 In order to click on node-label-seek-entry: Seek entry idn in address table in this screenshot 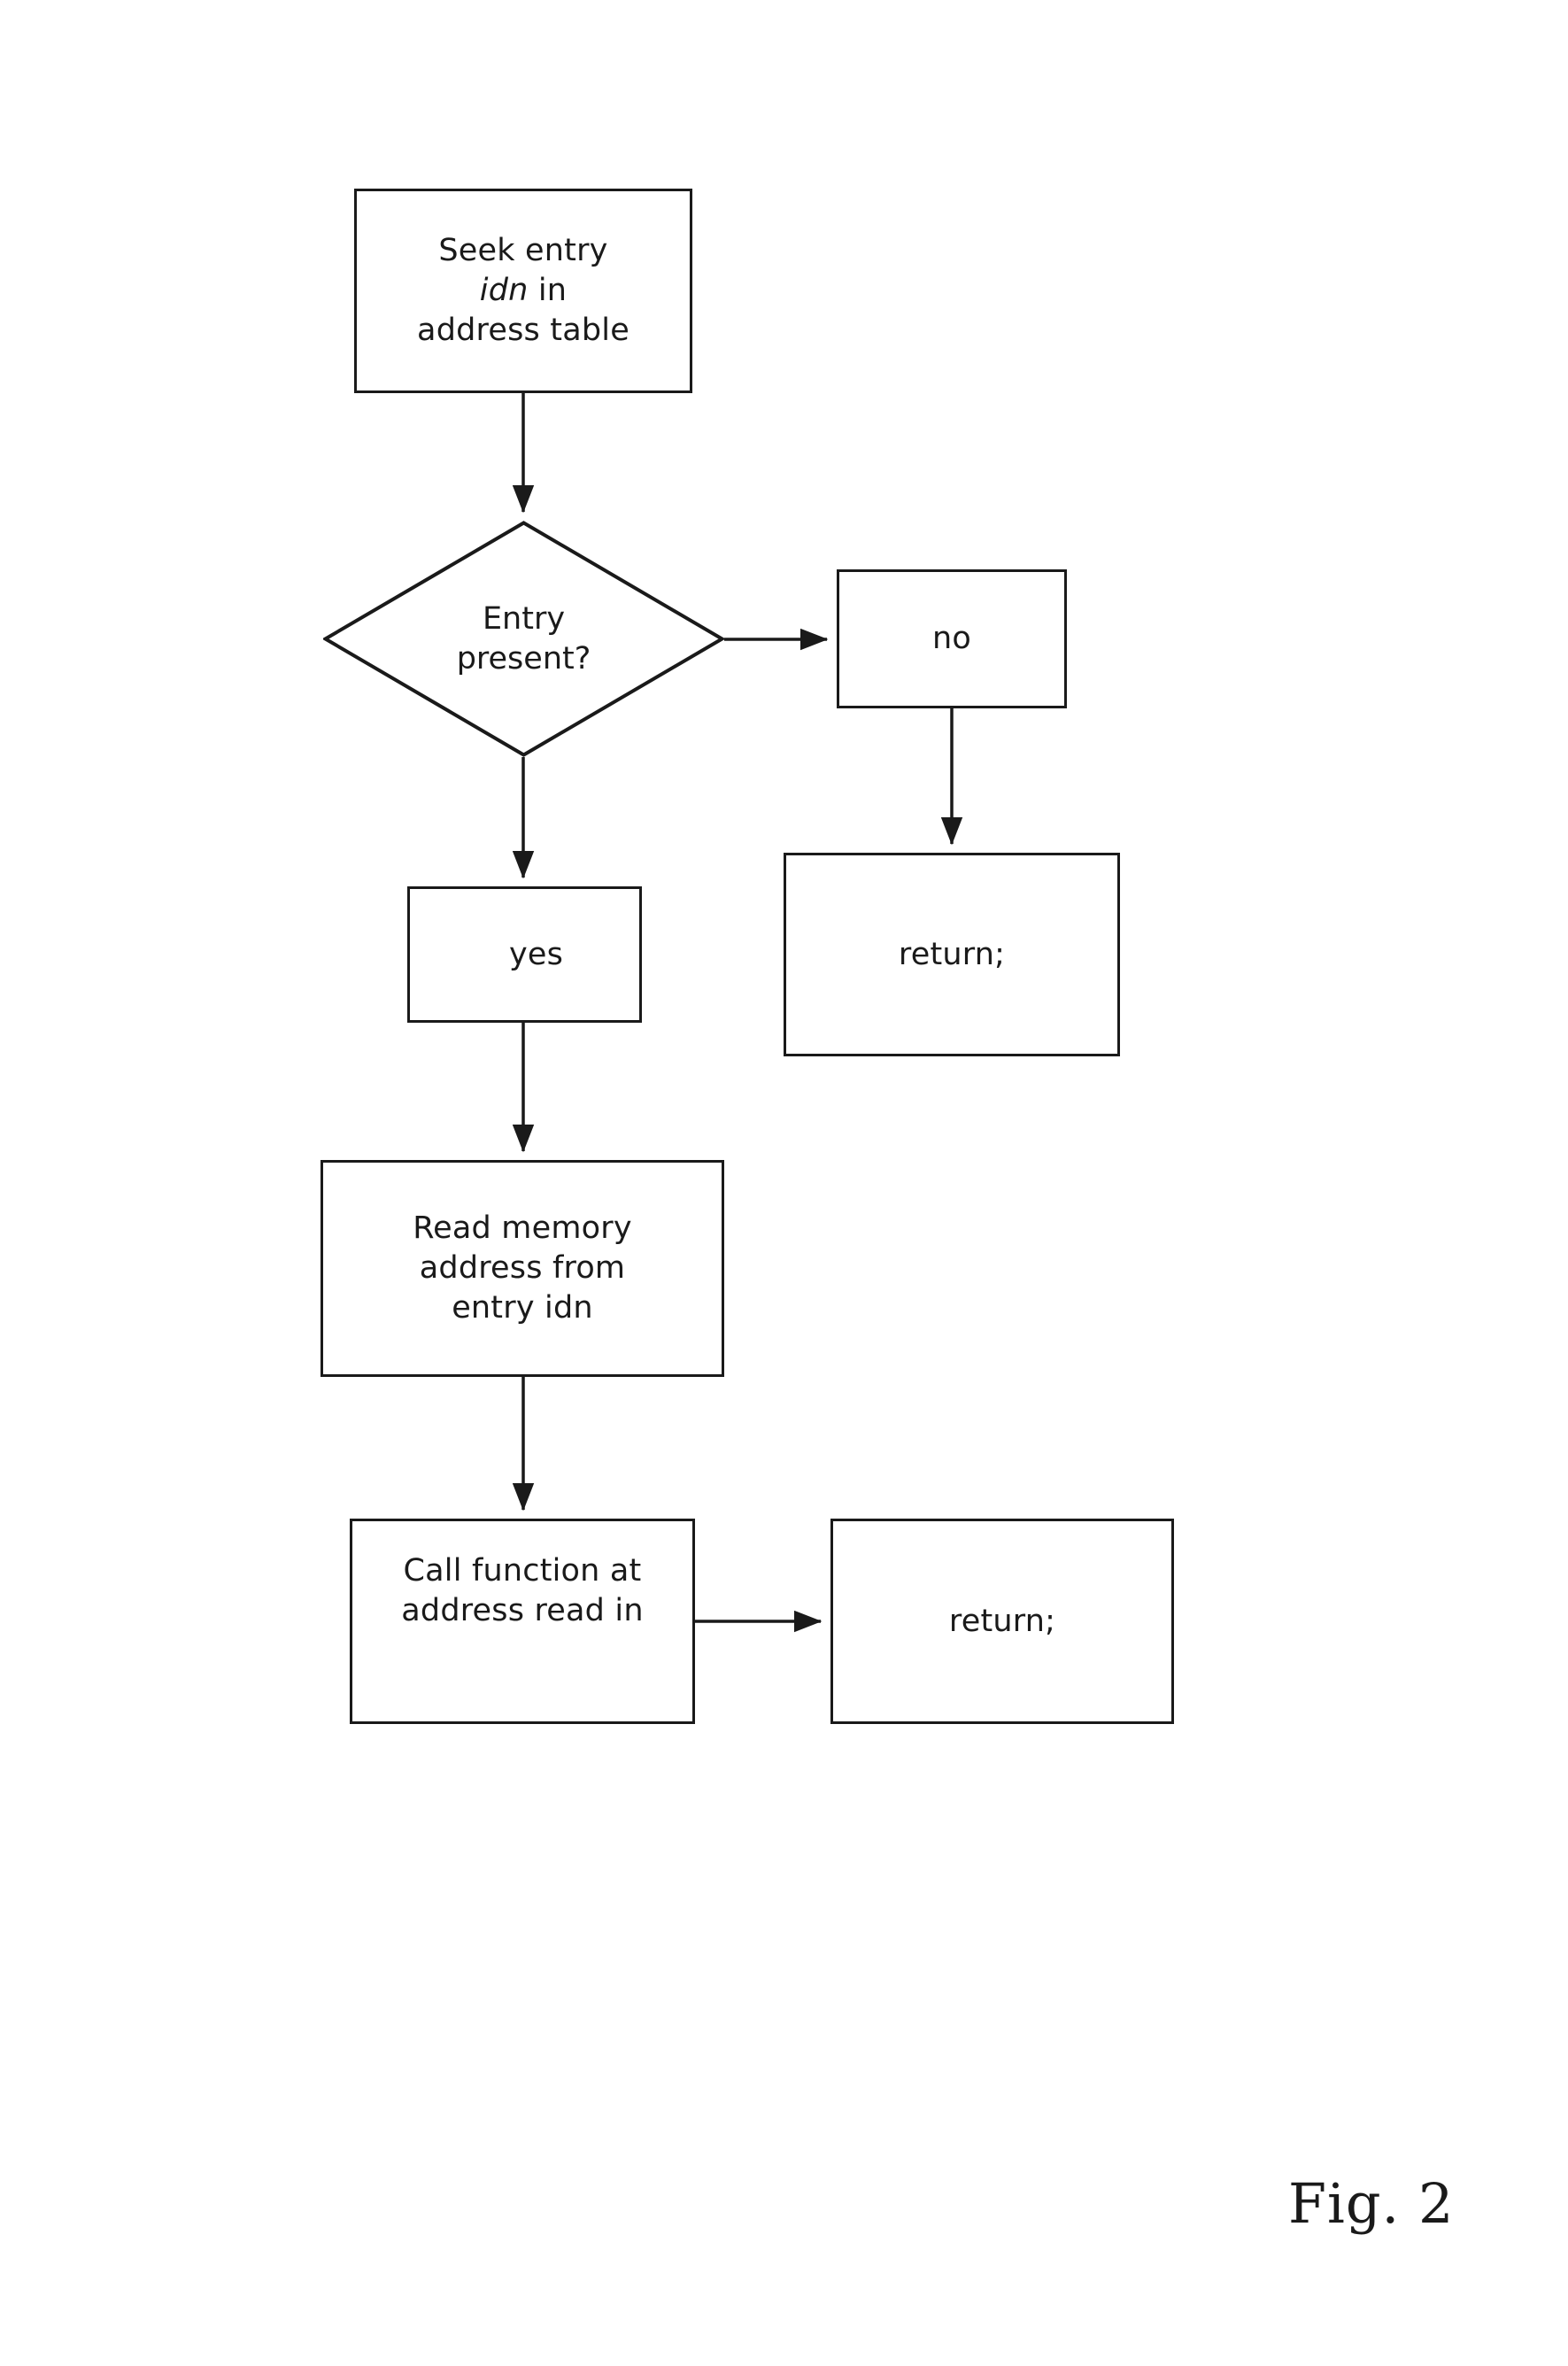, I will do `click(524, 290)`.